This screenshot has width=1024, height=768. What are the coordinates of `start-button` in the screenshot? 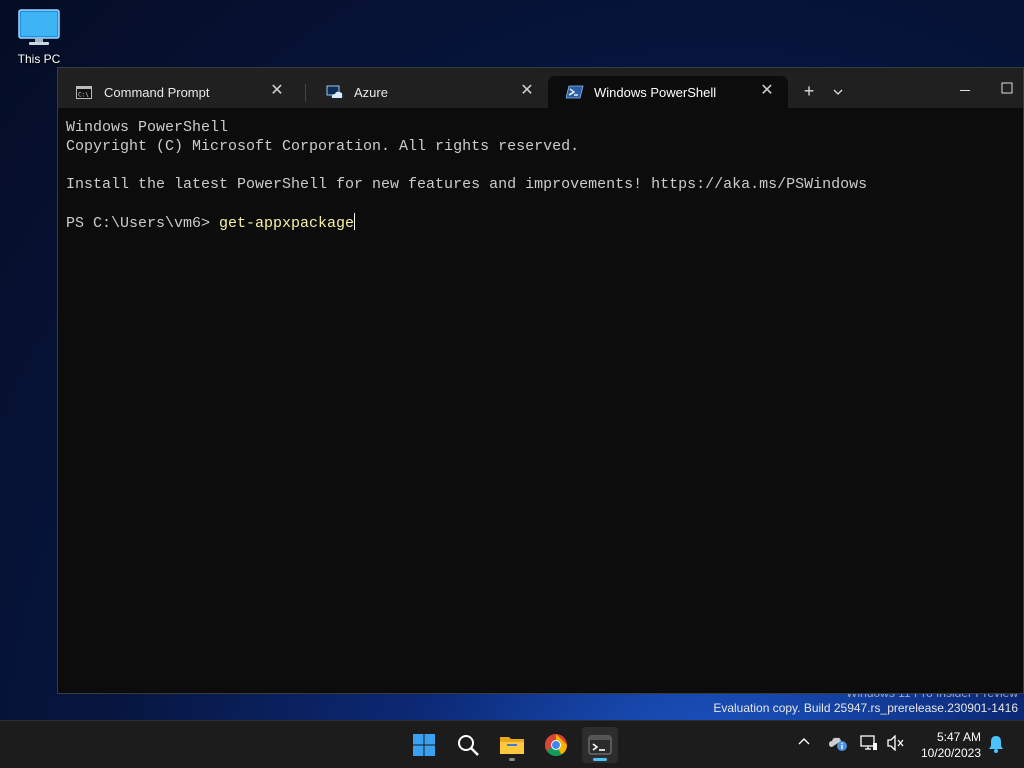 It's located at (424, 745).